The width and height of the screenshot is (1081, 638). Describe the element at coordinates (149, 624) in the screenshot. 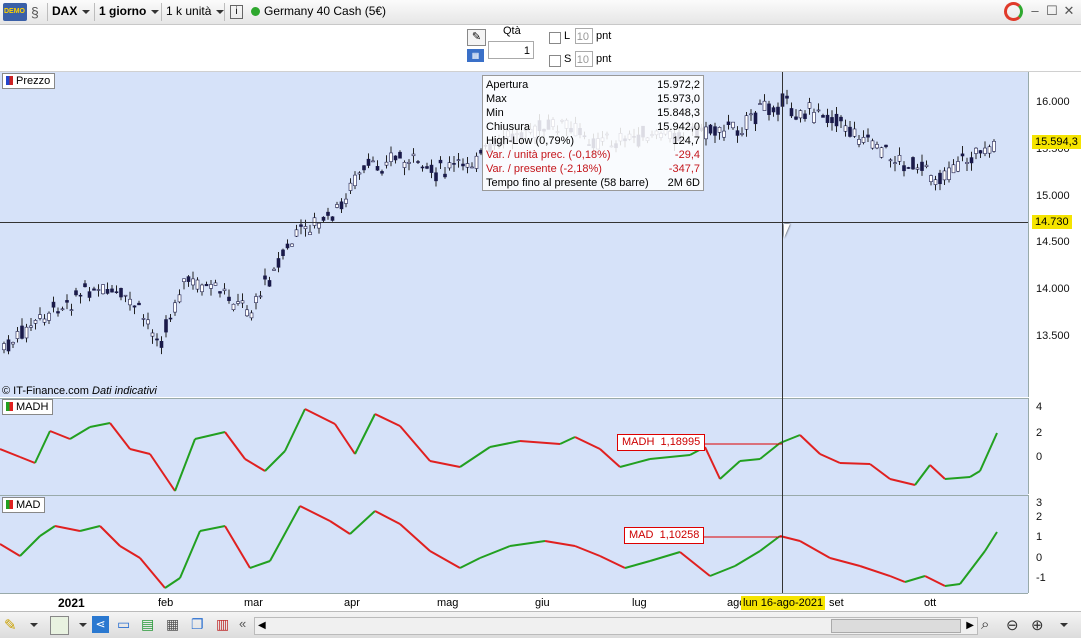

I see `orders-icon: ▤` at that location.